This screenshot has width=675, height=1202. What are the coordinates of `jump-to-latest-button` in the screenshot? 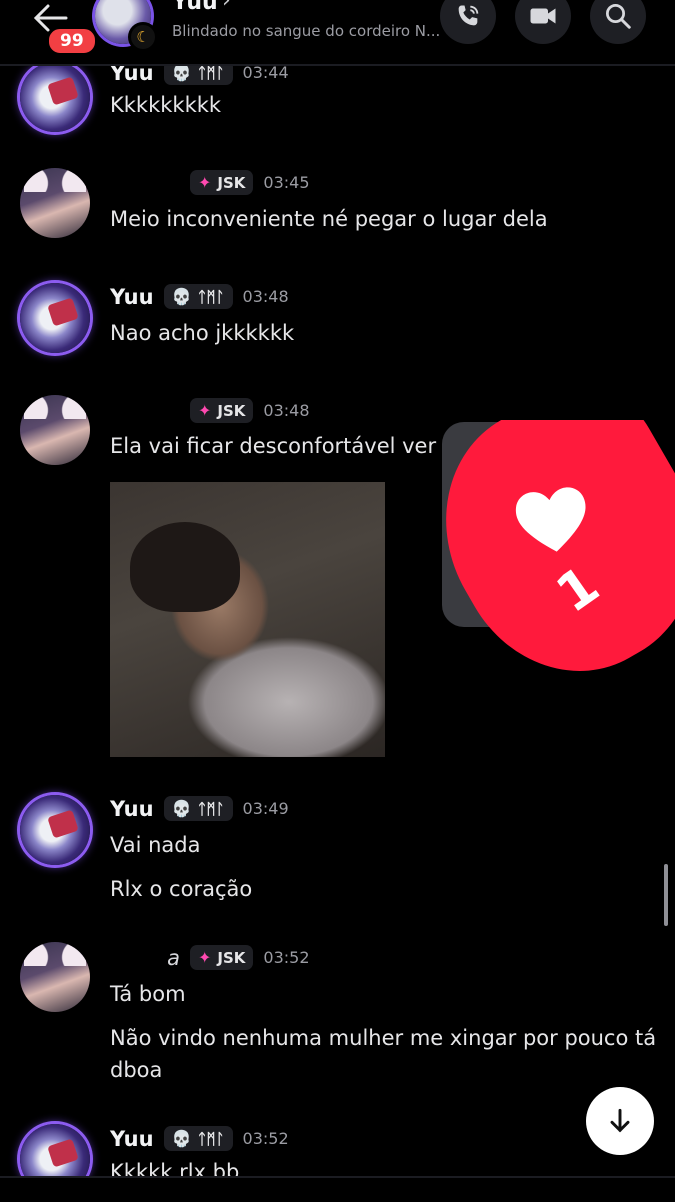 It's located at (620, 1121).